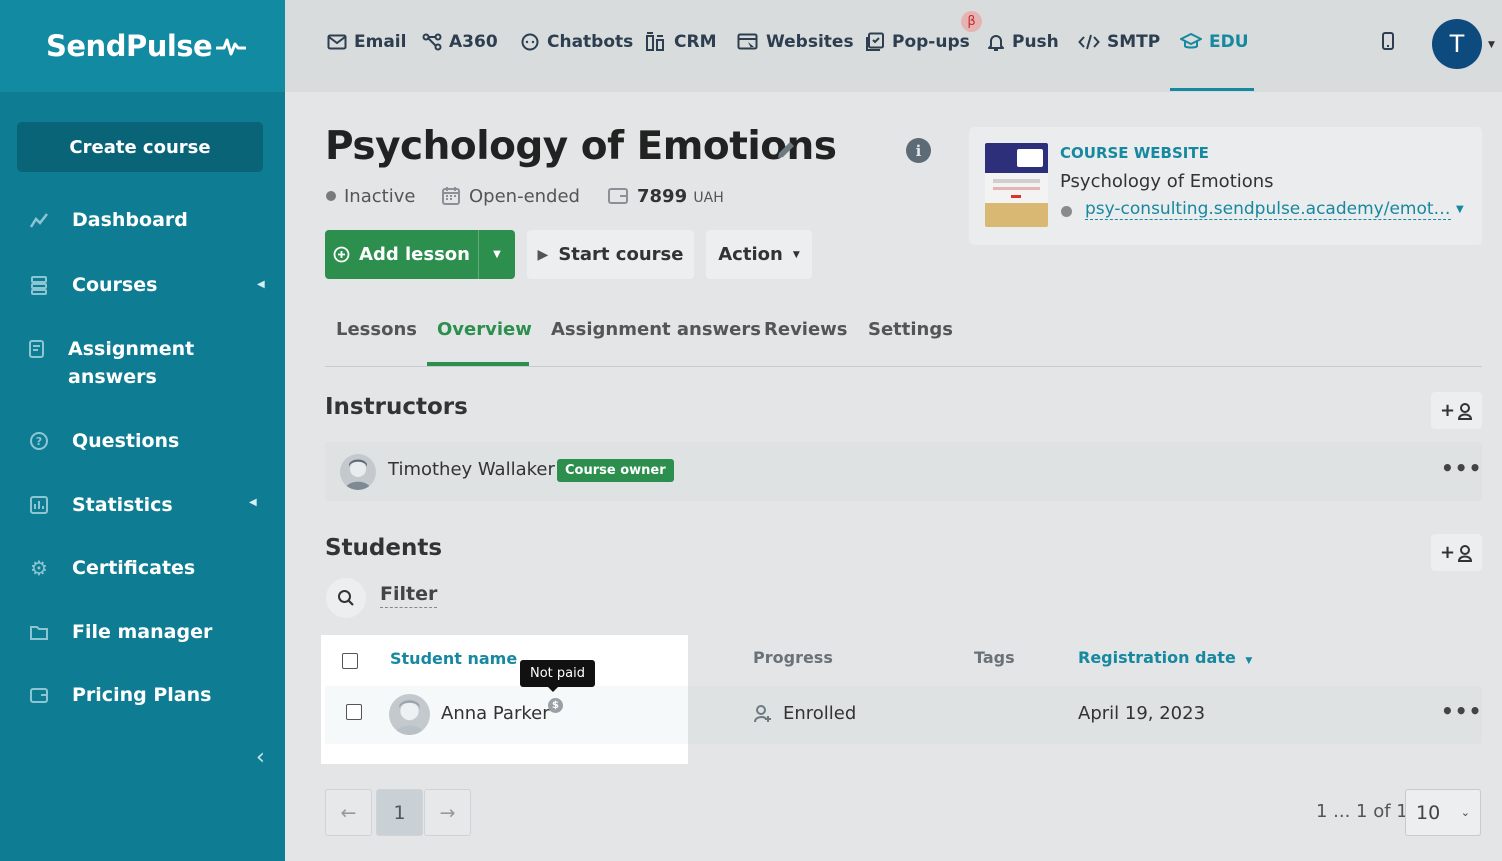 The width and height of the screenshot is (1502, 861). What do you see at coordinates (1249, 661) in the screenshot?
I see `sort-desc-icon: ▼` at bounding box center [1249, 661].